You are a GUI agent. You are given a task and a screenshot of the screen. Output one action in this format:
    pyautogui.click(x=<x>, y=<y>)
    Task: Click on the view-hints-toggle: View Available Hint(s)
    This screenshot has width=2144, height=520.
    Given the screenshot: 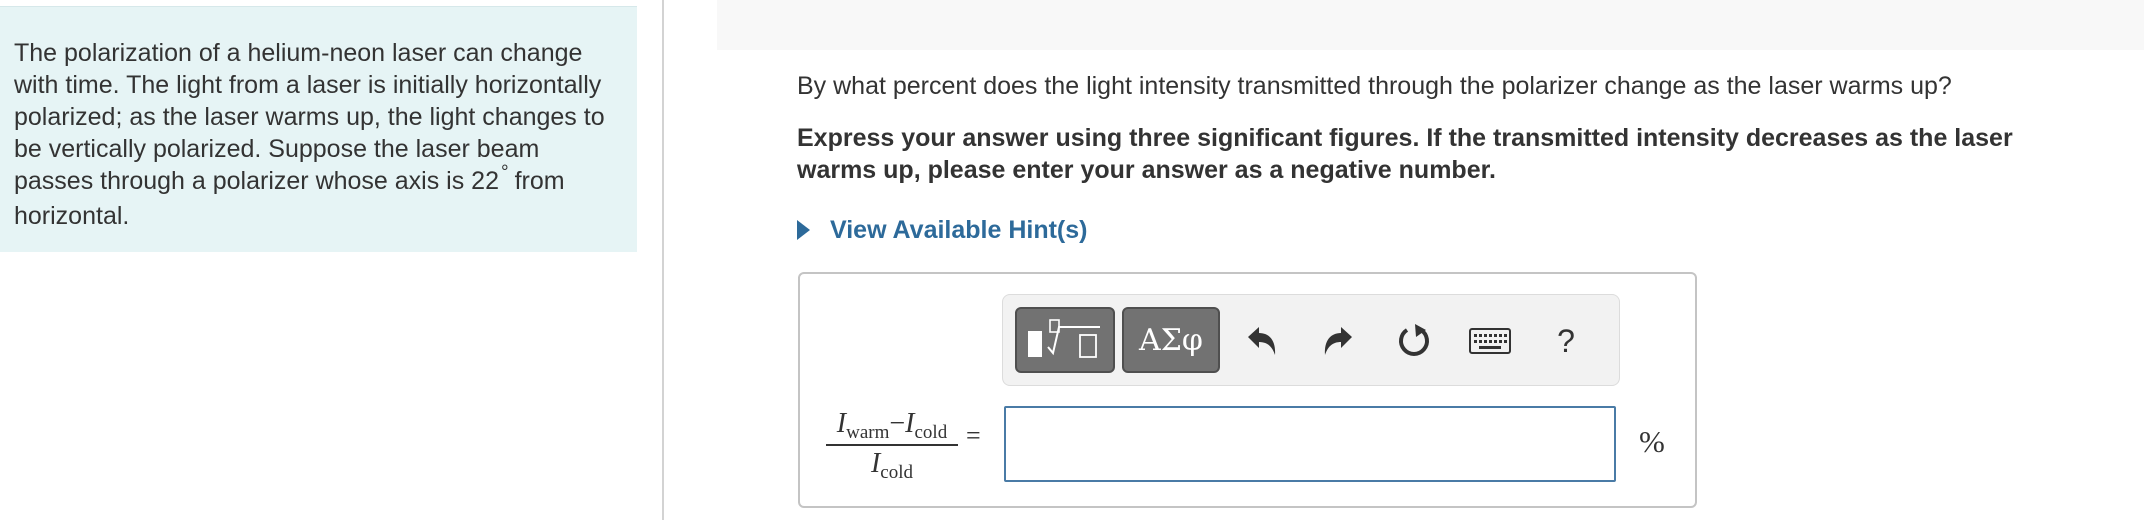 What is the action you would take?
    pyautogui.click(x=942, y=230)
    